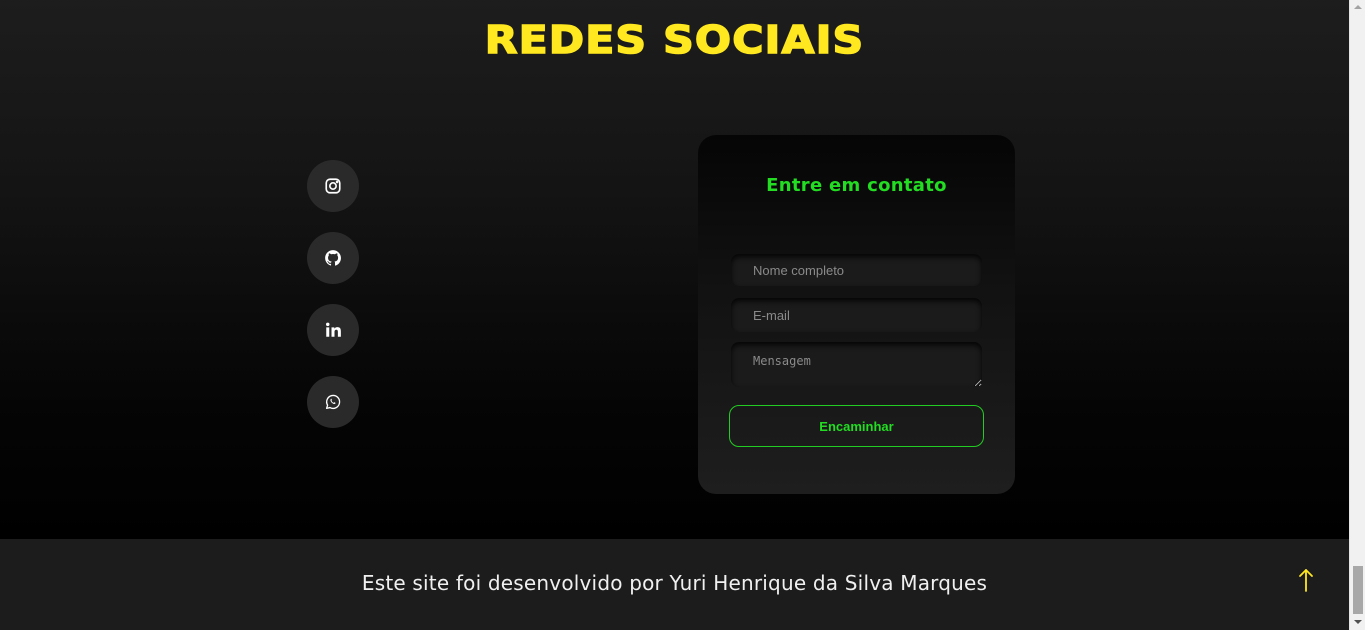  I want to click on scroll-thumb, so click(1358, 590).